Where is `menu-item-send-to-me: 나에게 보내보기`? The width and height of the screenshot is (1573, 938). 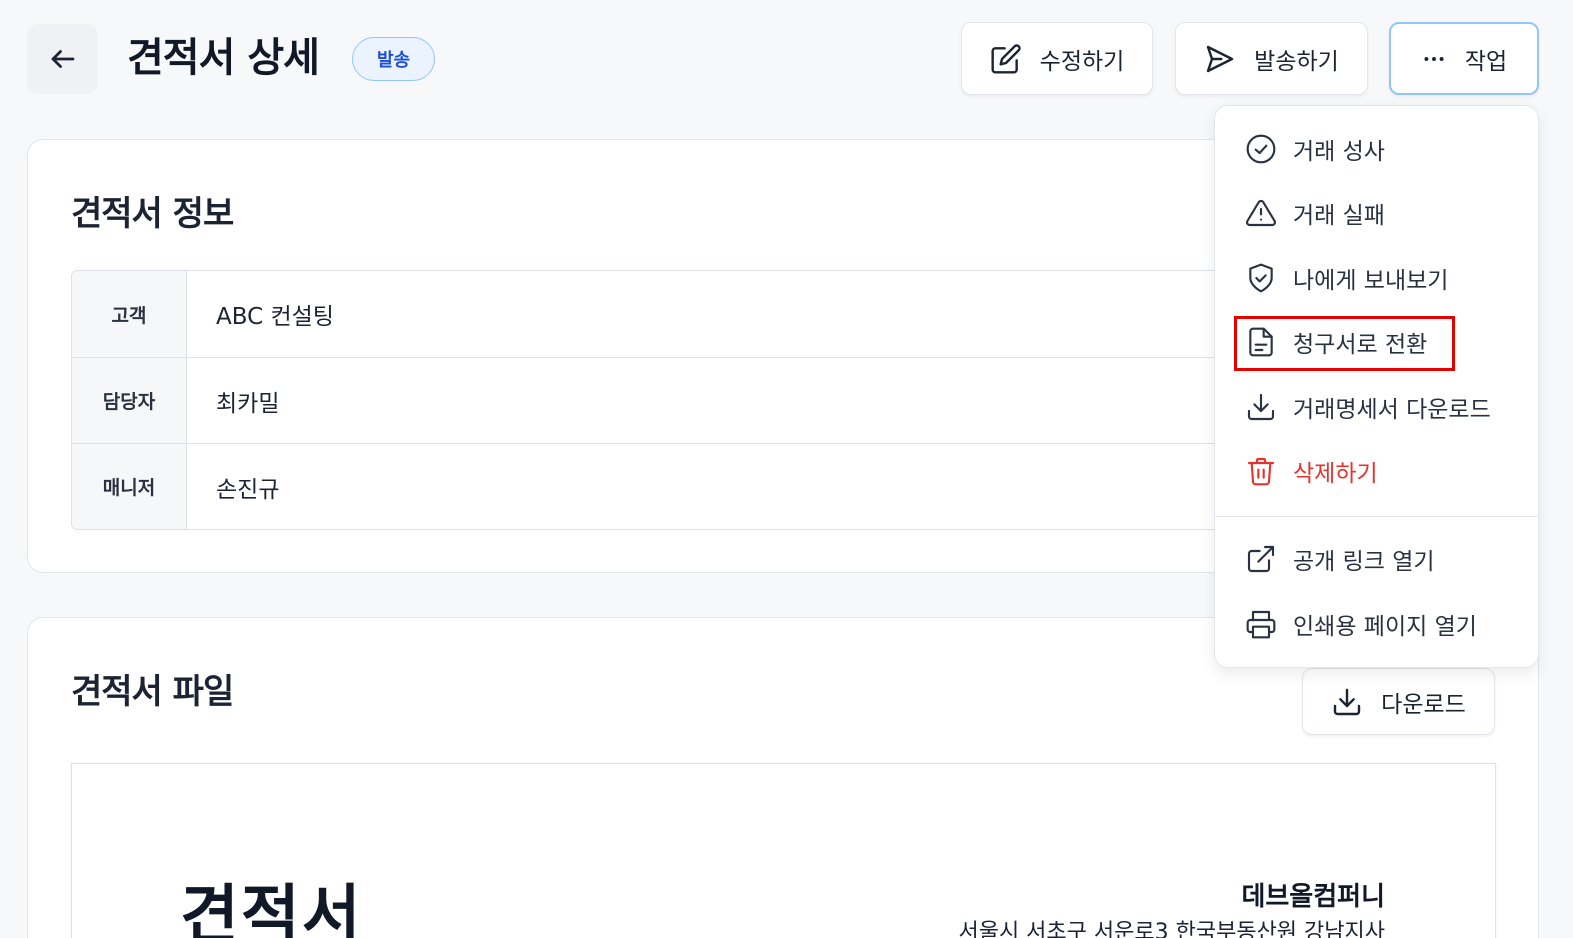 menu-item-send-to-me: 나에게 보내보기 is located at coordinates (1376, 278).